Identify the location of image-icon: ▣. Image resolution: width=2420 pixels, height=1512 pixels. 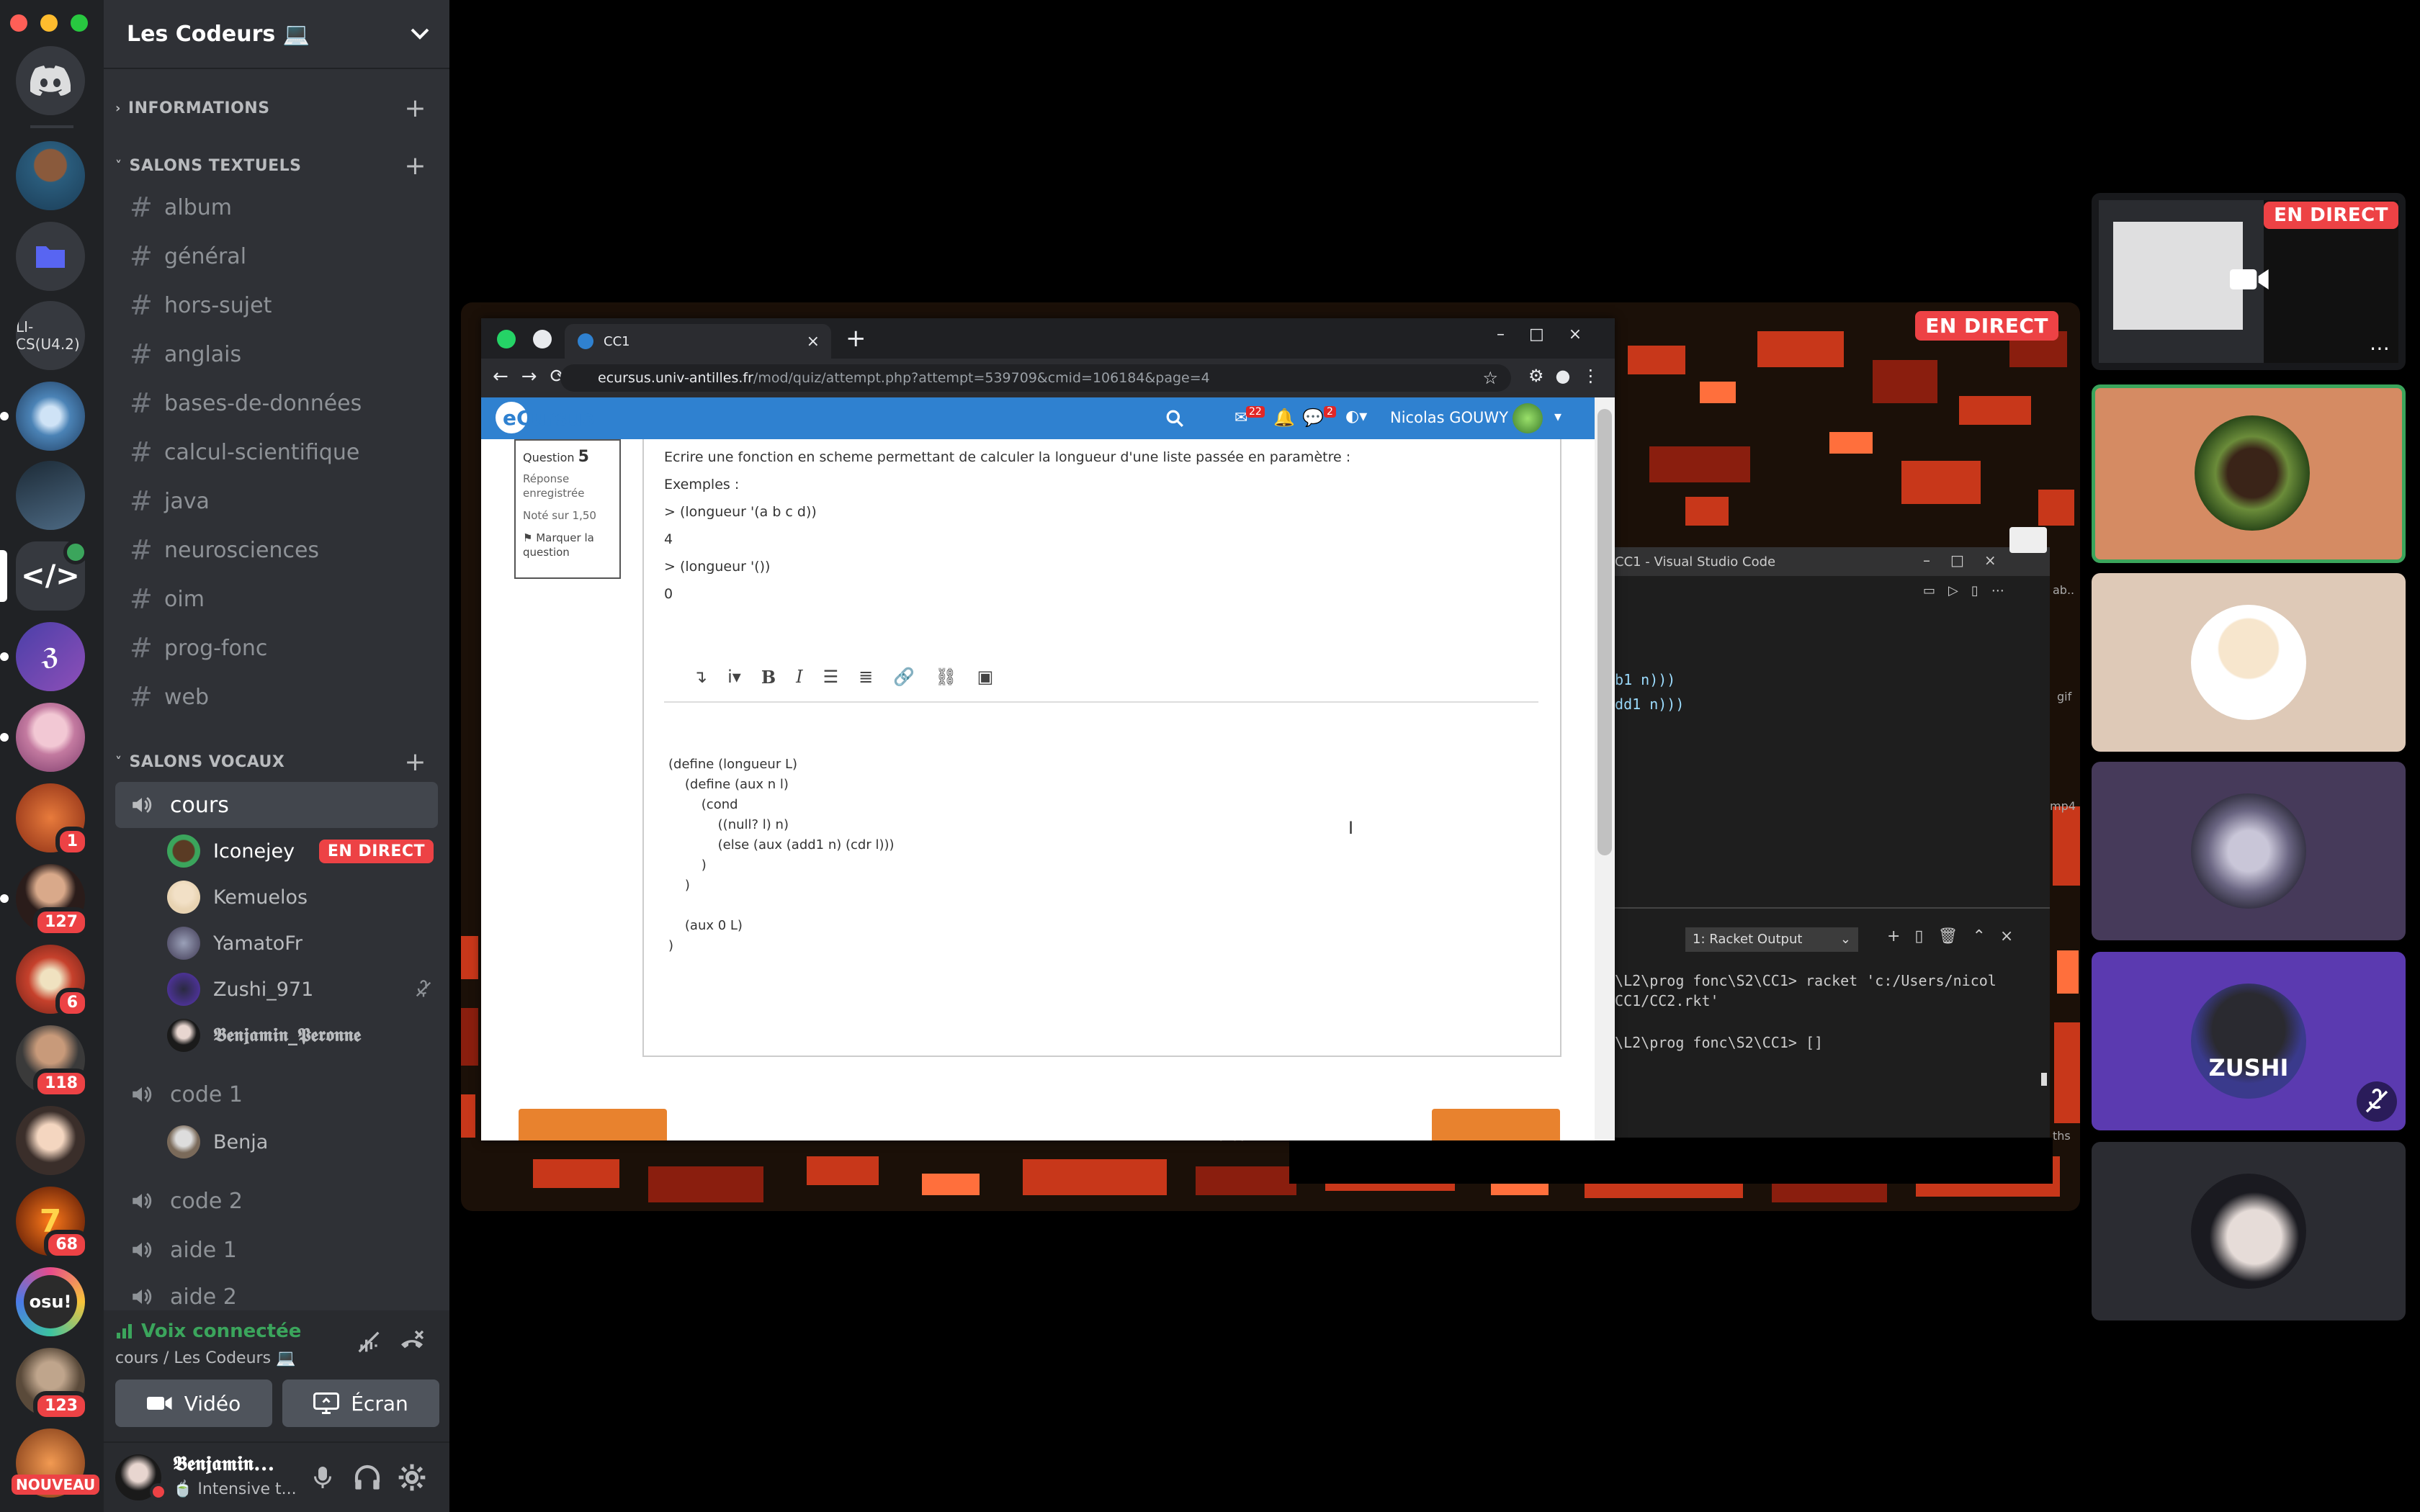
(985, 677).